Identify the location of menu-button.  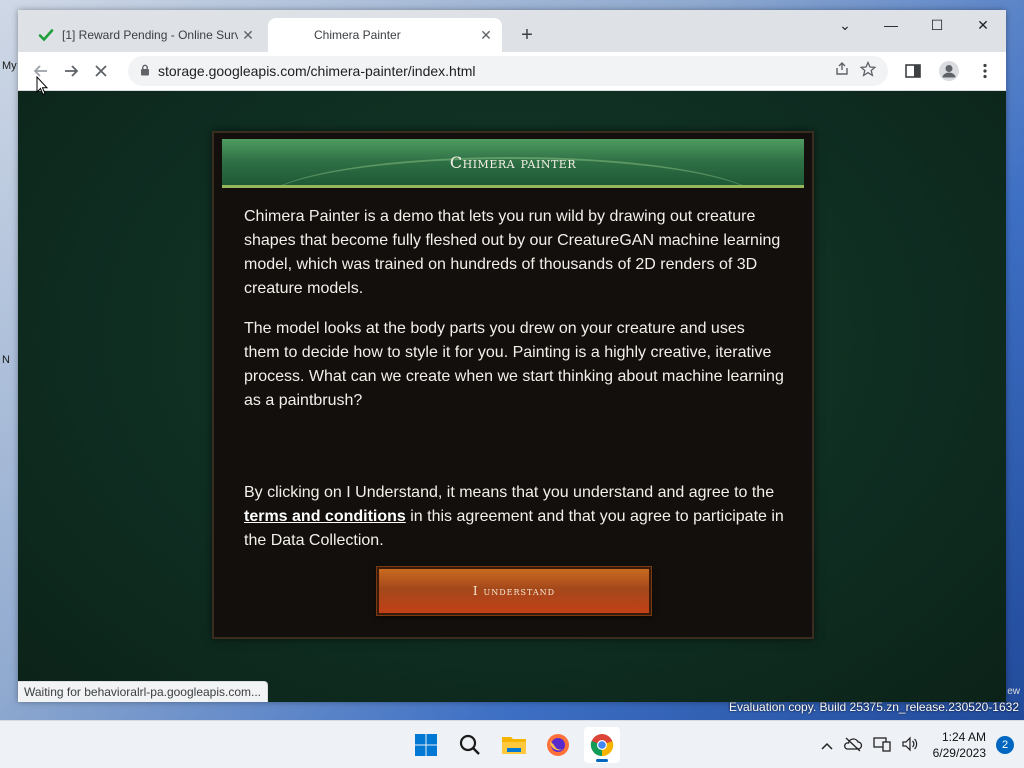
(985, 71).